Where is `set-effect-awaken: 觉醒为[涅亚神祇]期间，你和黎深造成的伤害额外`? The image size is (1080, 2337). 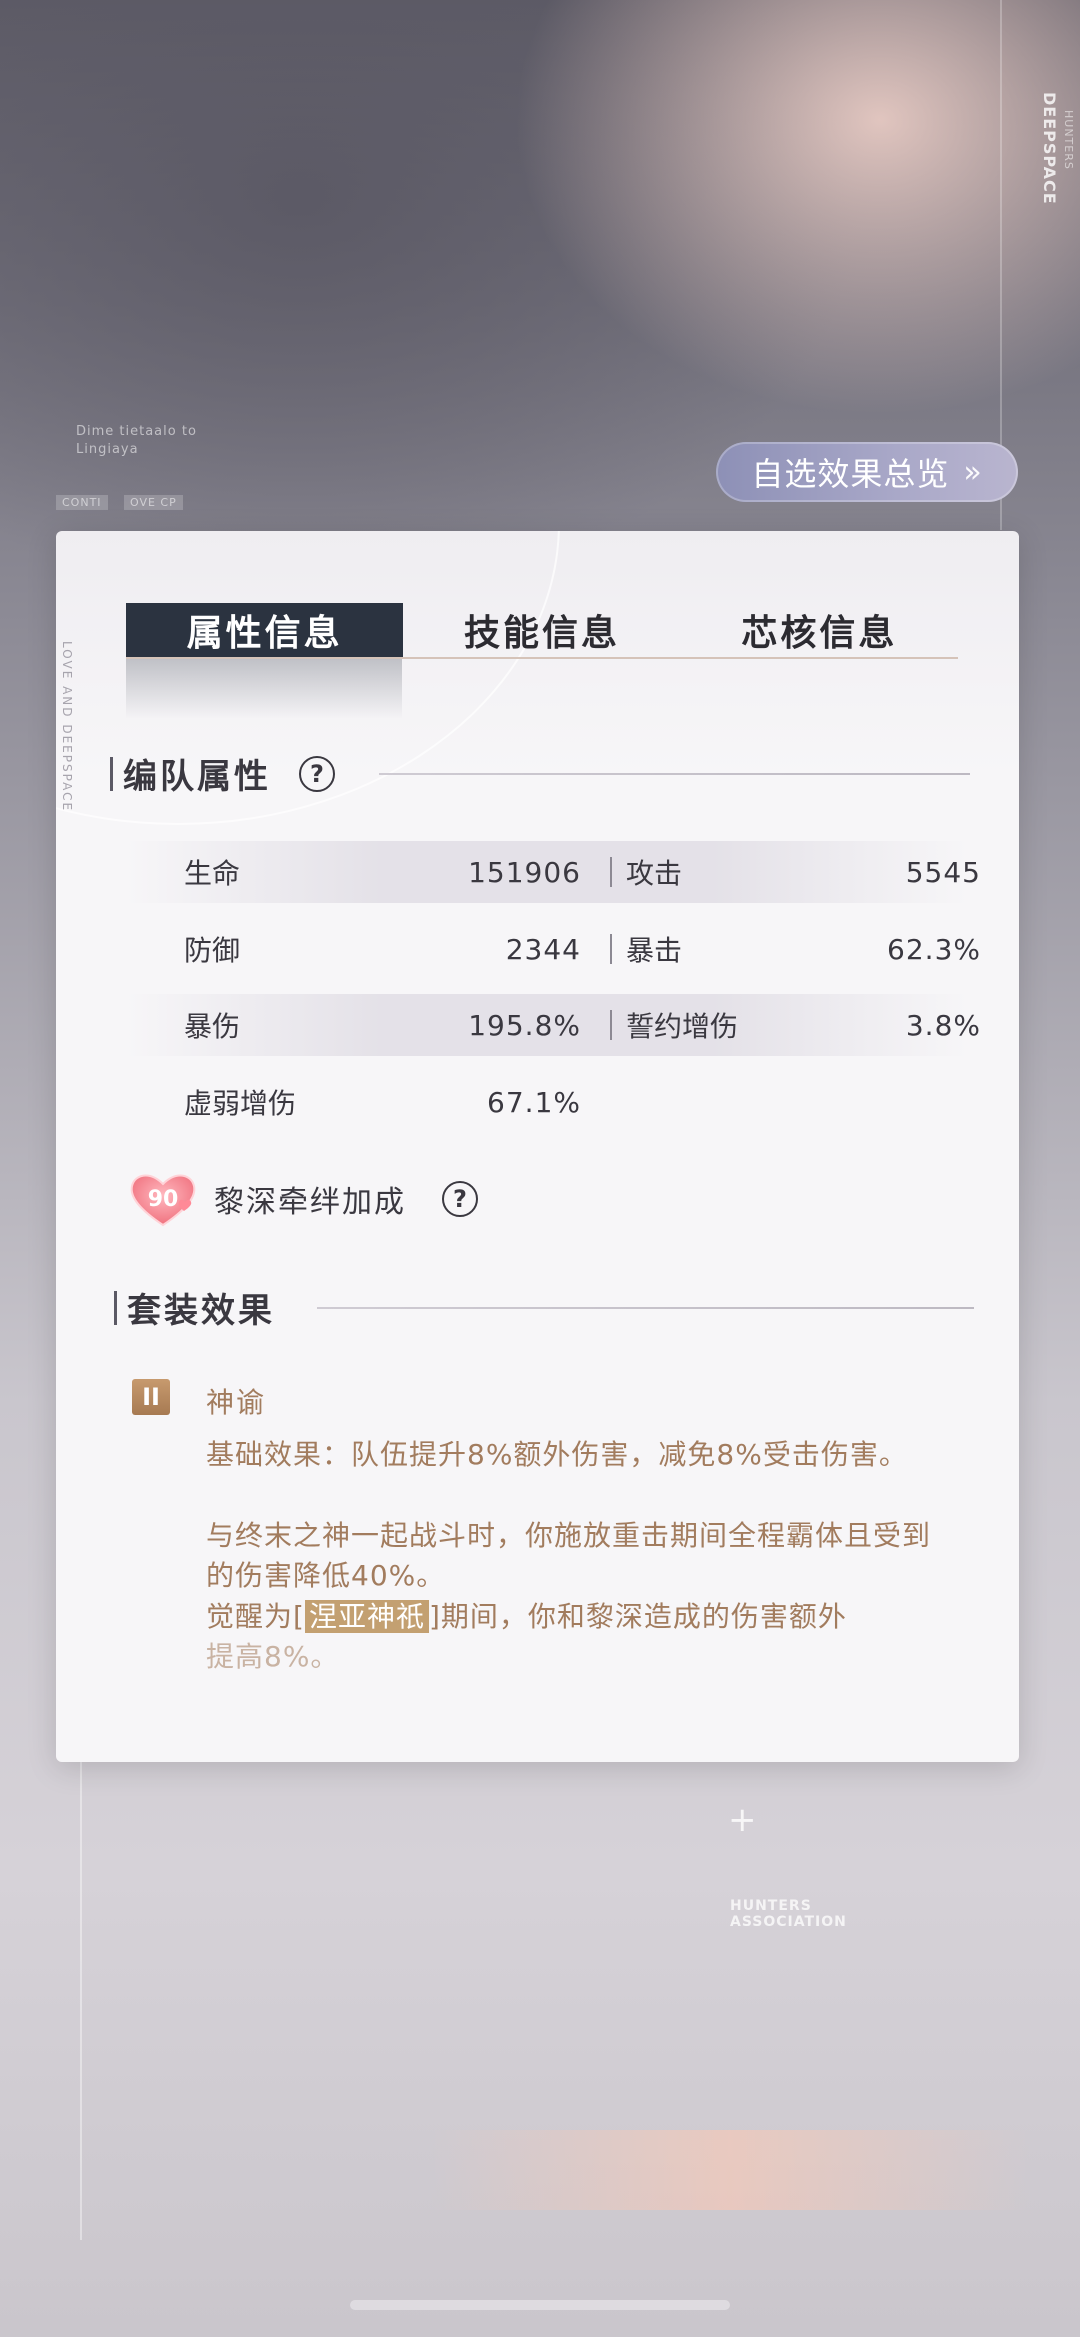
set-effect-awaken: 觉醒为[涅亚神祇]期间，你和黎深造成的伤害额外 is located at coordinates (571, 1617).